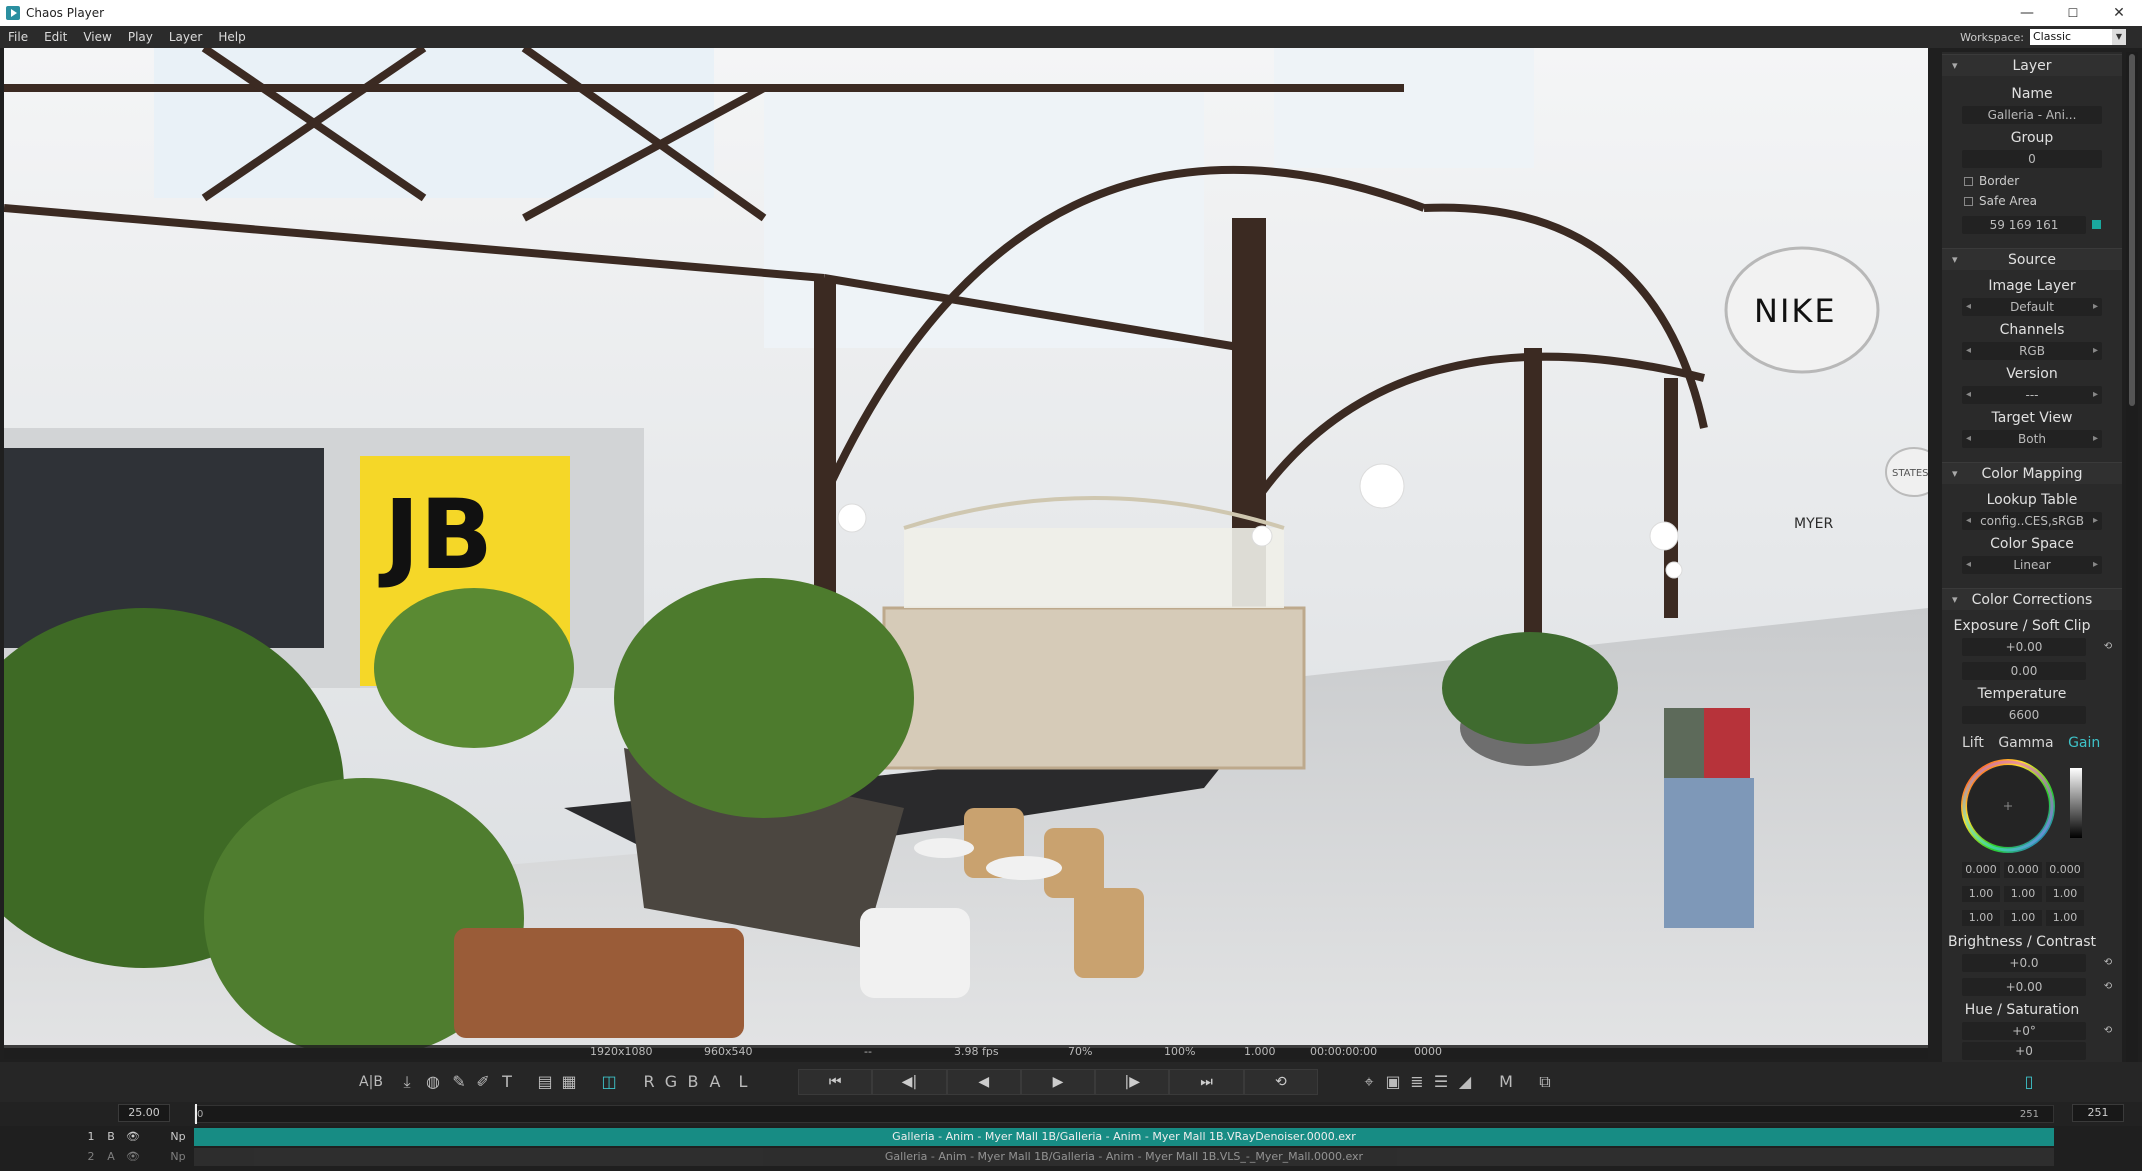 This screenshot has height=1171, width=2142. Describe the element at coordinates (2032, 259) in the screenshot. I see `section-source: Source` at that location.